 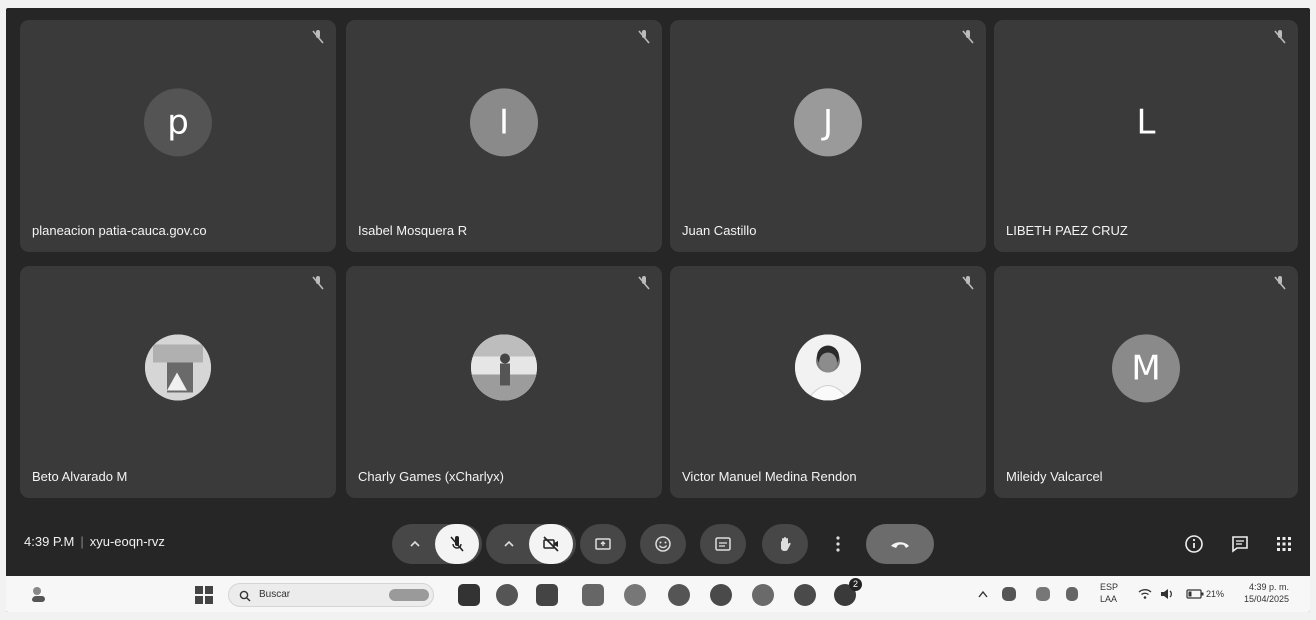 I want to click on participant-tile: M Mileidy Valcarcel, so click(x=1146, y=382).